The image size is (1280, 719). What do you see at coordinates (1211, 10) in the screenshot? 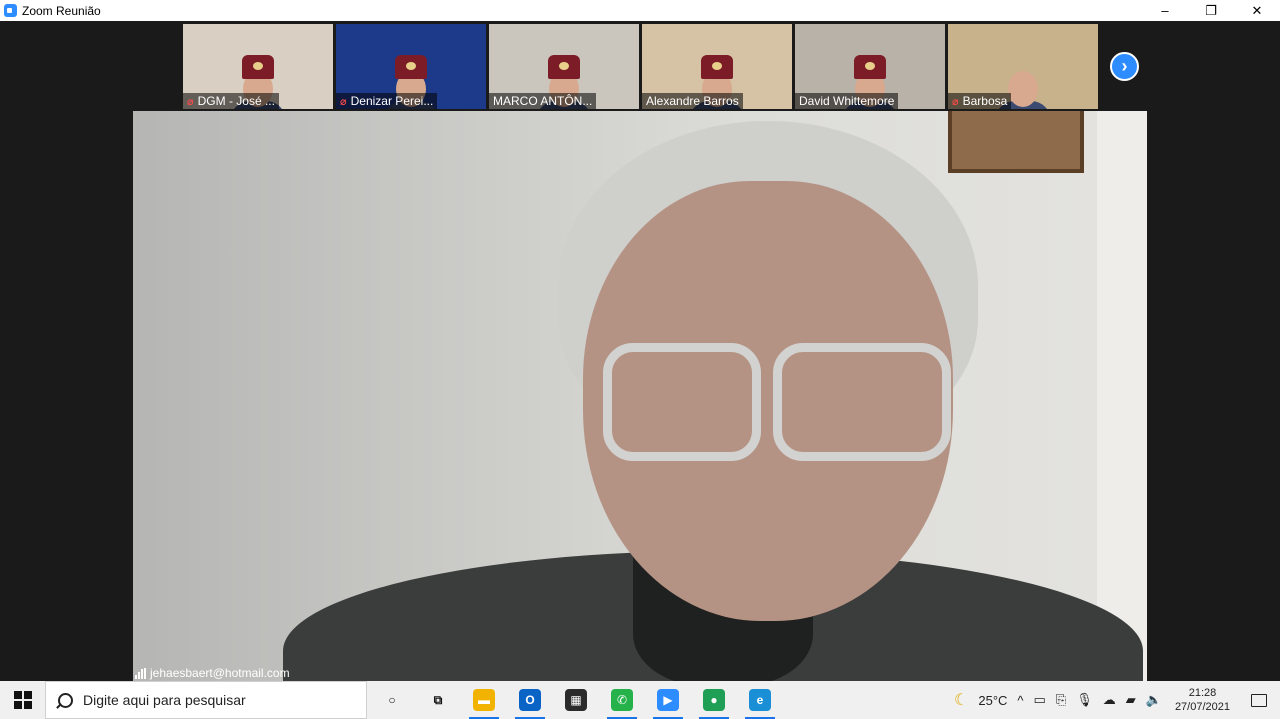
I see `restore-button: ❐` at bounding box center [1211, 10].